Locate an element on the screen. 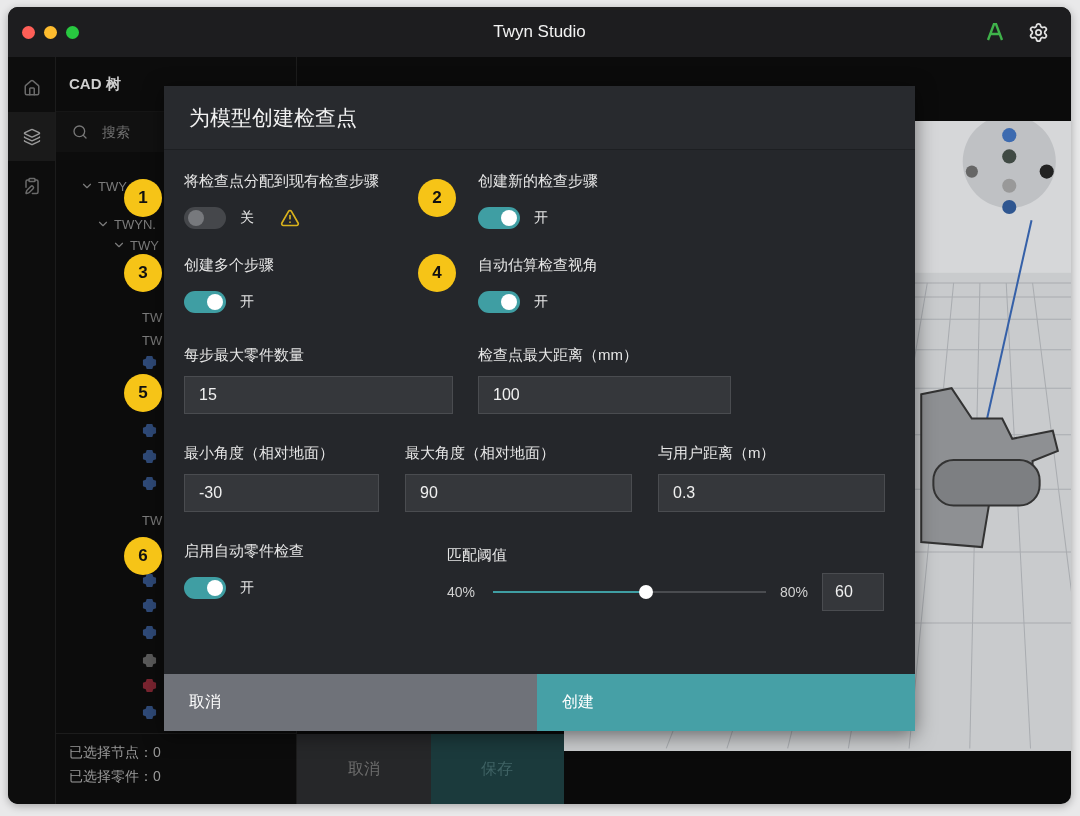  status-text: 已选择零件：0 is located at coordinates (115, 777).